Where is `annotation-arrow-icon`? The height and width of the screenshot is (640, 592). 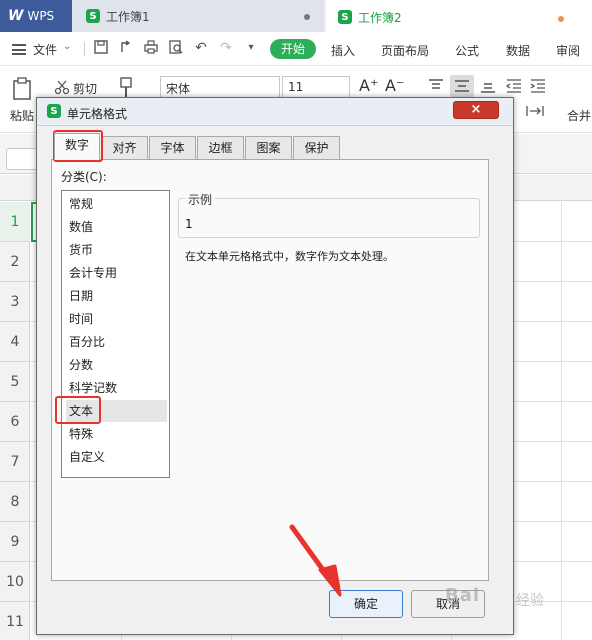
annotation-arrow-icon is located at coordinates (315, 560).